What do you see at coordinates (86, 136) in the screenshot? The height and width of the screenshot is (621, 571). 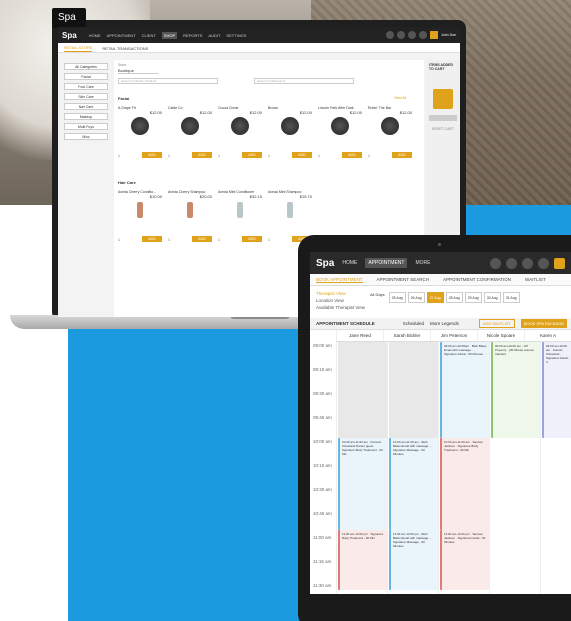 I see `category-misc: Misc` at bounding box center [86, 136].